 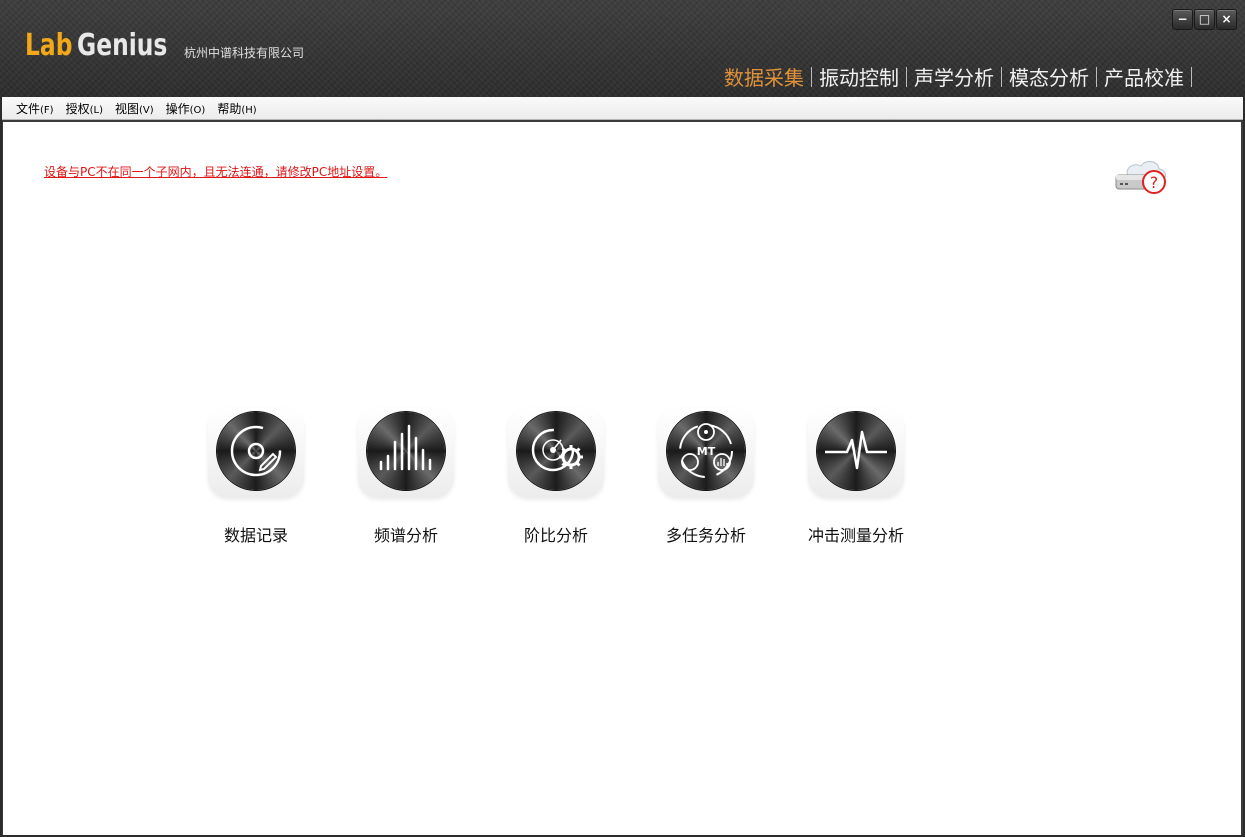 I want to click on shock-icon, so click(x=856, y=451).